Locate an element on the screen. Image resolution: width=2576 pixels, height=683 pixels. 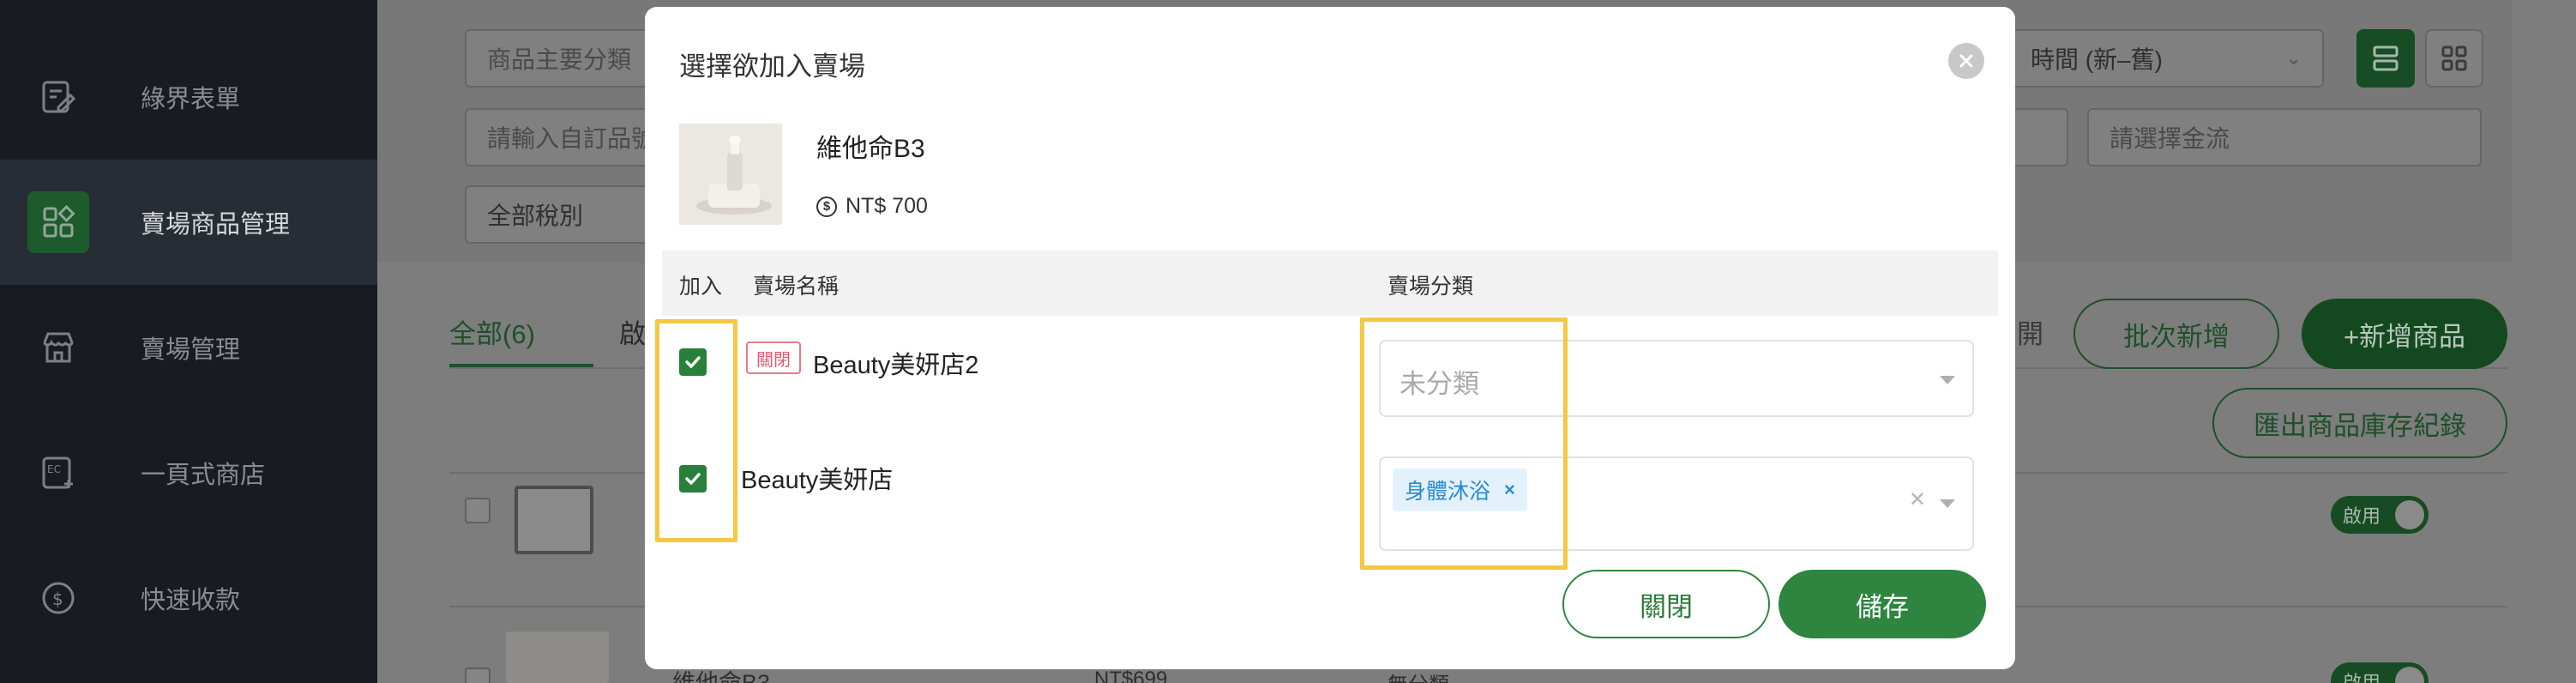
store-closed-tag: 關閉 is located at coordinates (773, 358).